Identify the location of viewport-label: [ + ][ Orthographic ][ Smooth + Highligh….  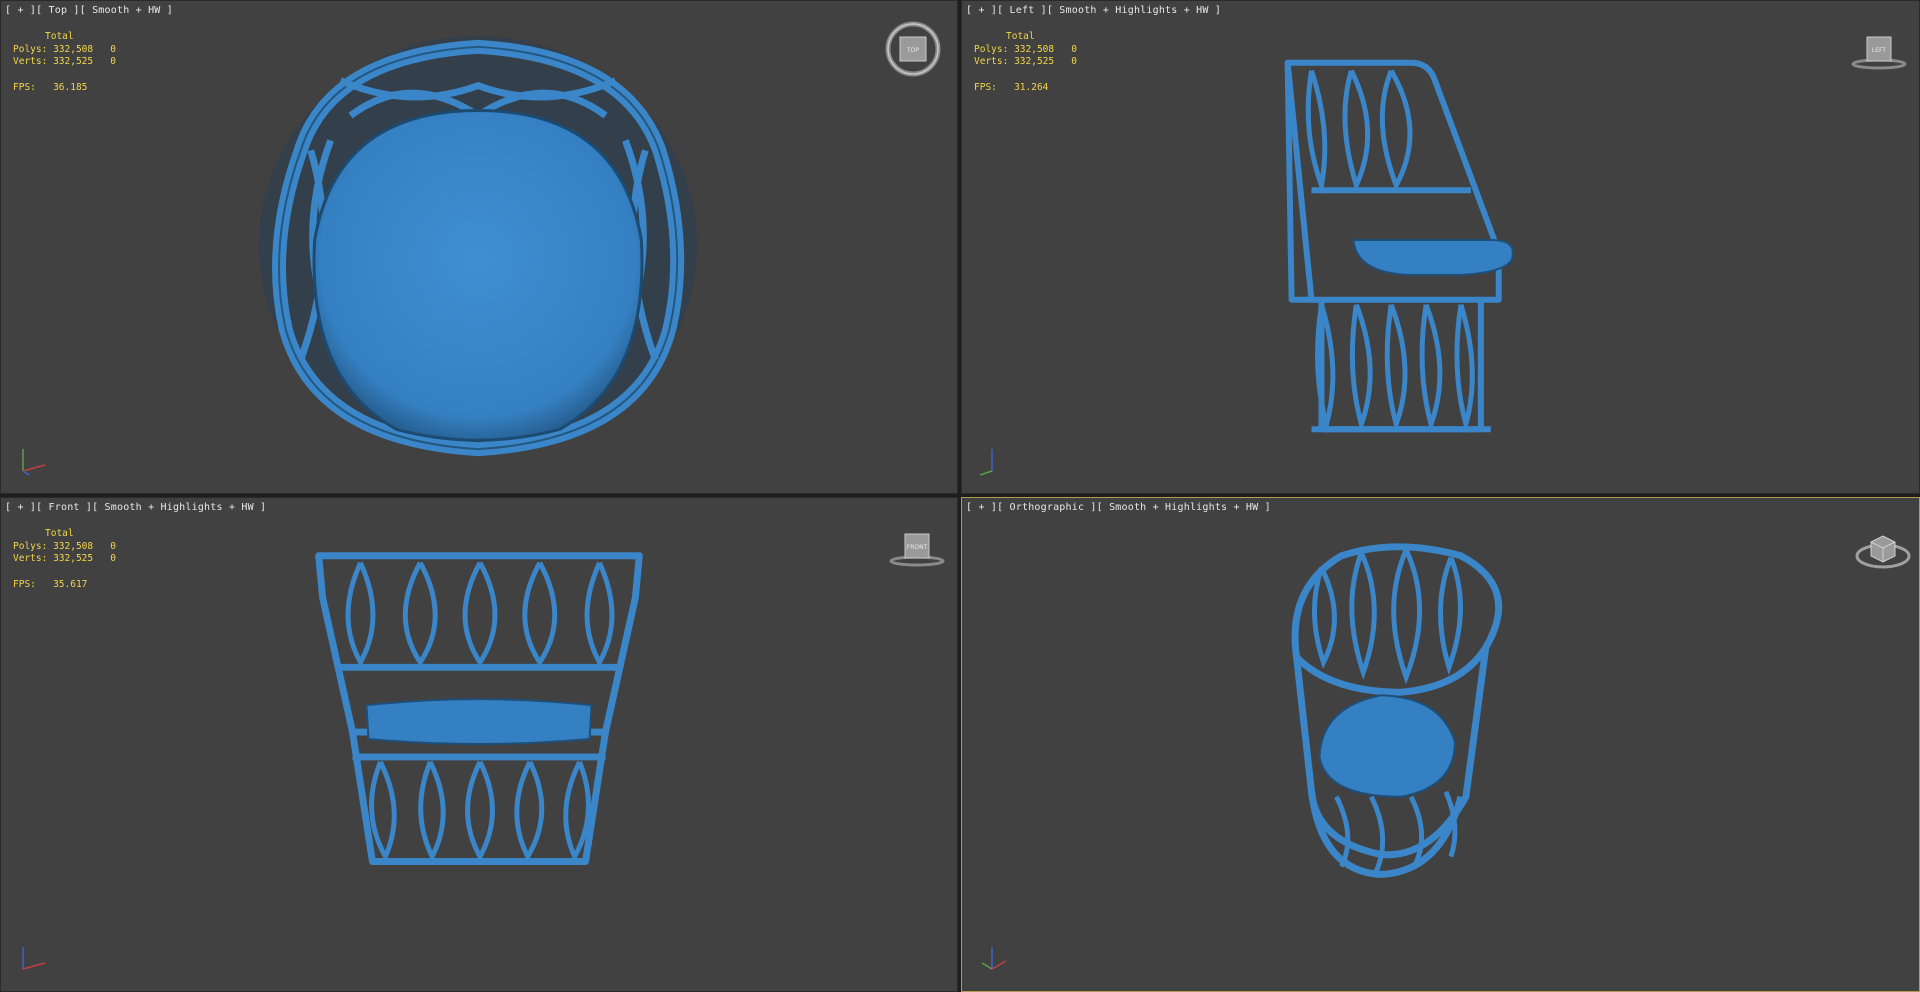
(1118, 507).